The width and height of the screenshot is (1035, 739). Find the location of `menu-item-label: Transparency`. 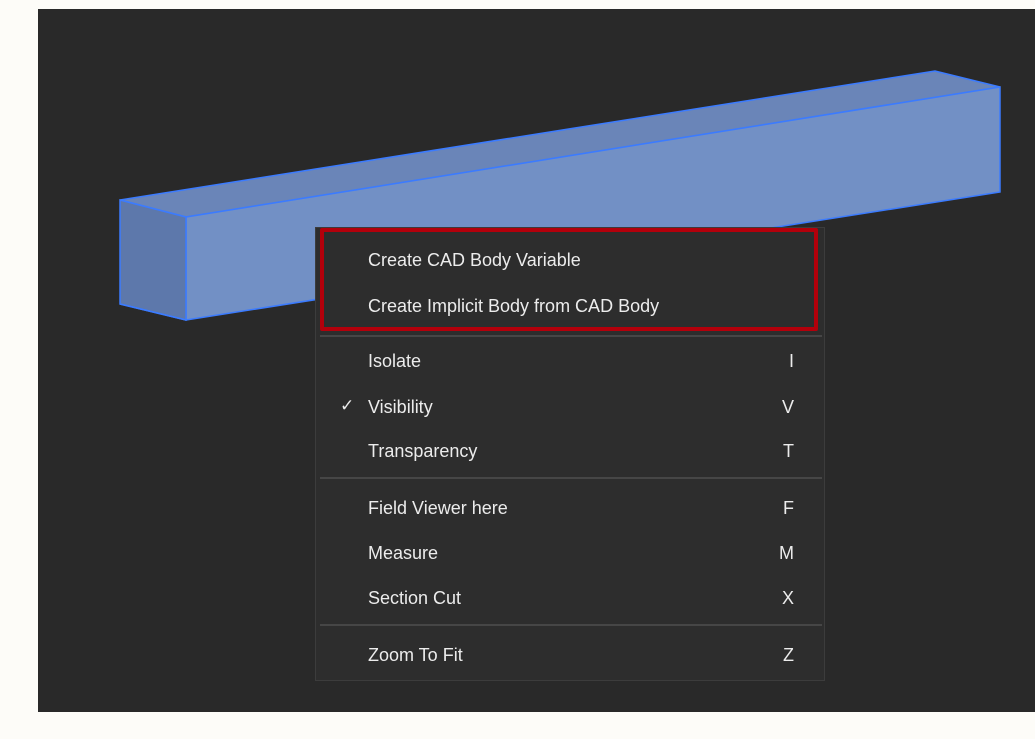

menu-item-label: Transparency is located at coordinates (423, 451).